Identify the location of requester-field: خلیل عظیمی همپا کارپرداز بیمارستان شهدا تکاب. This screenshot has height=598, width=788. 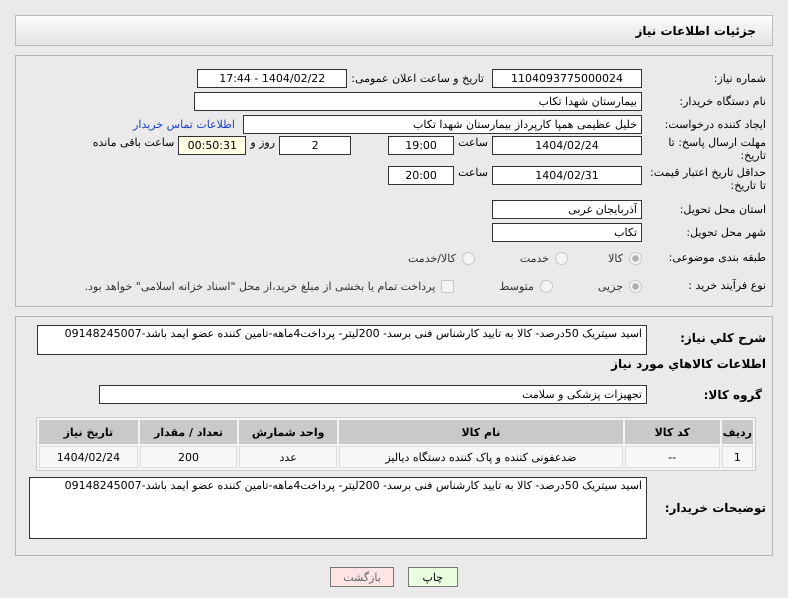
(442, 124).